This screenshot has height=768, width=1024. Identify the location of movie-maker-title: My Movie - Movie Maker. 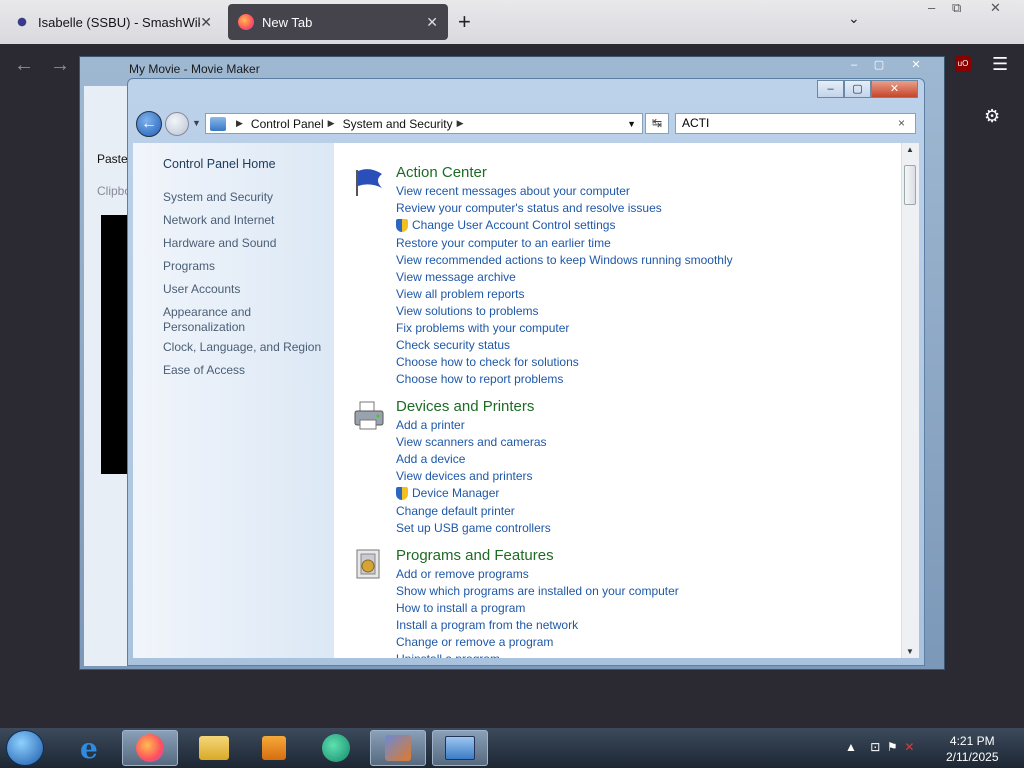
(194, 69).